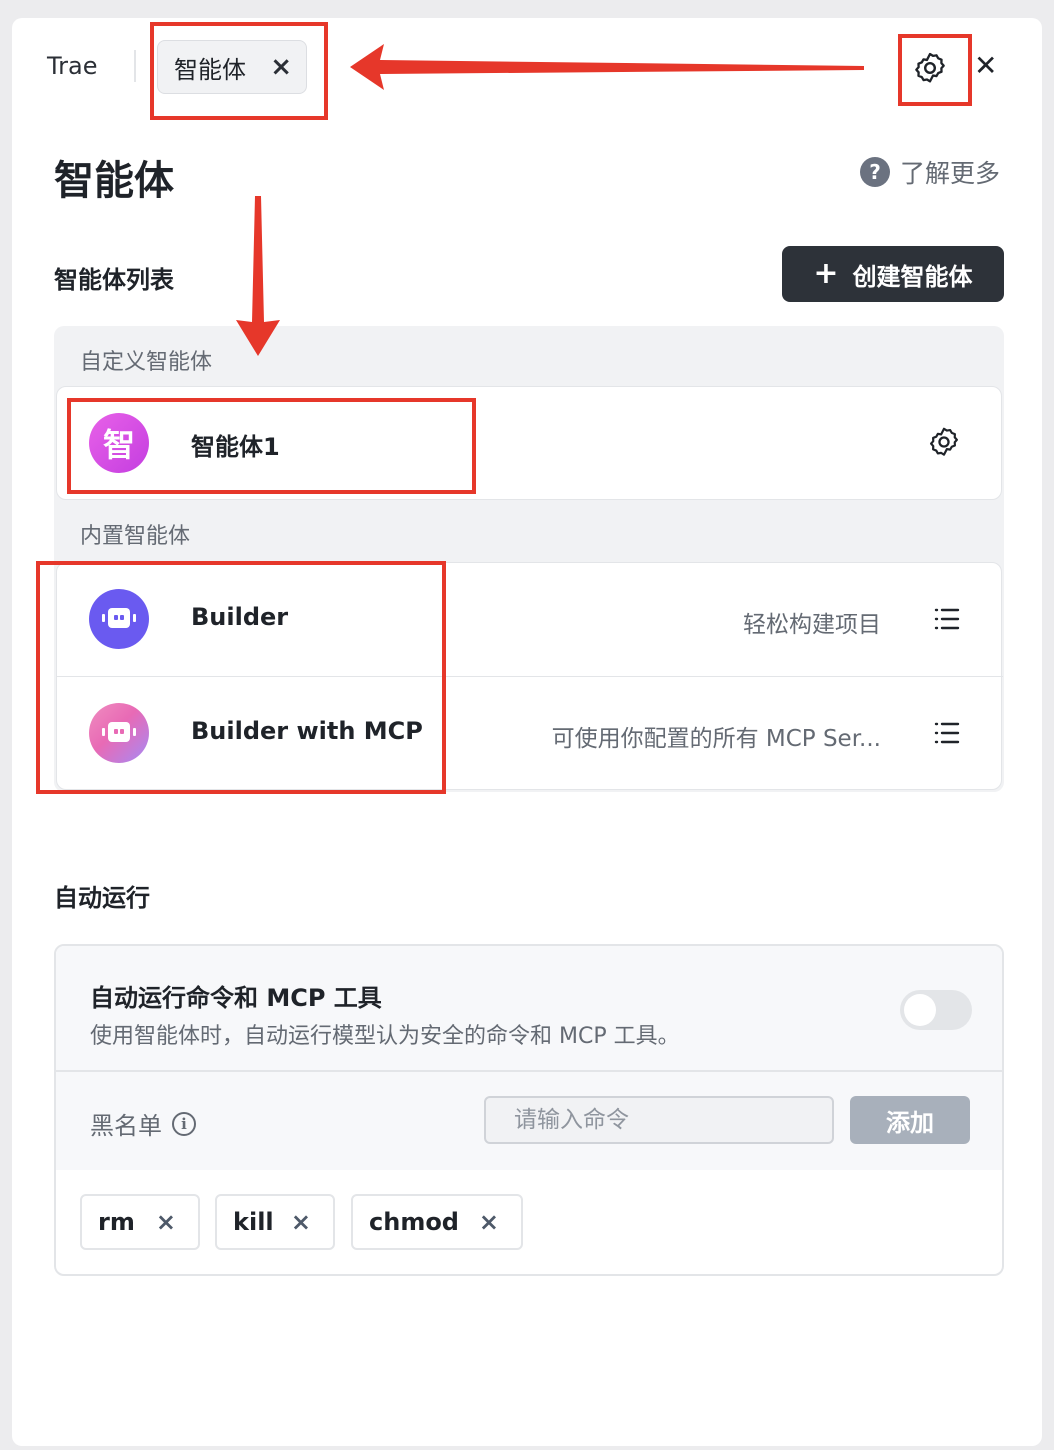 The width and height of the screenshot is (1054, 1450). I want to click on annotation-arrow-left, so click(607, 67).